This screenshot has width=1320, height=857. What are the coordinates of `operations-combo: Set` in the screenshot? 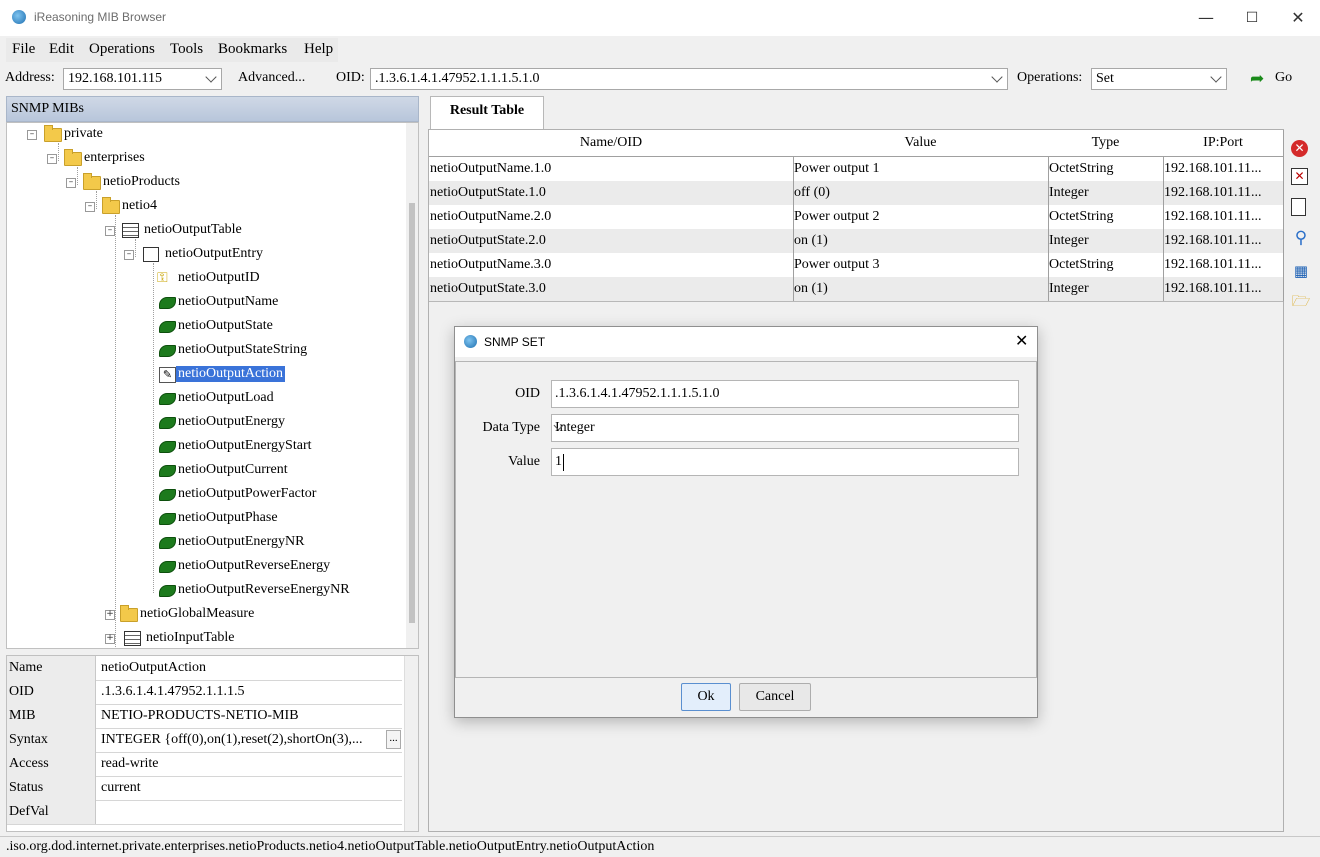 It's located at (1159, 79).